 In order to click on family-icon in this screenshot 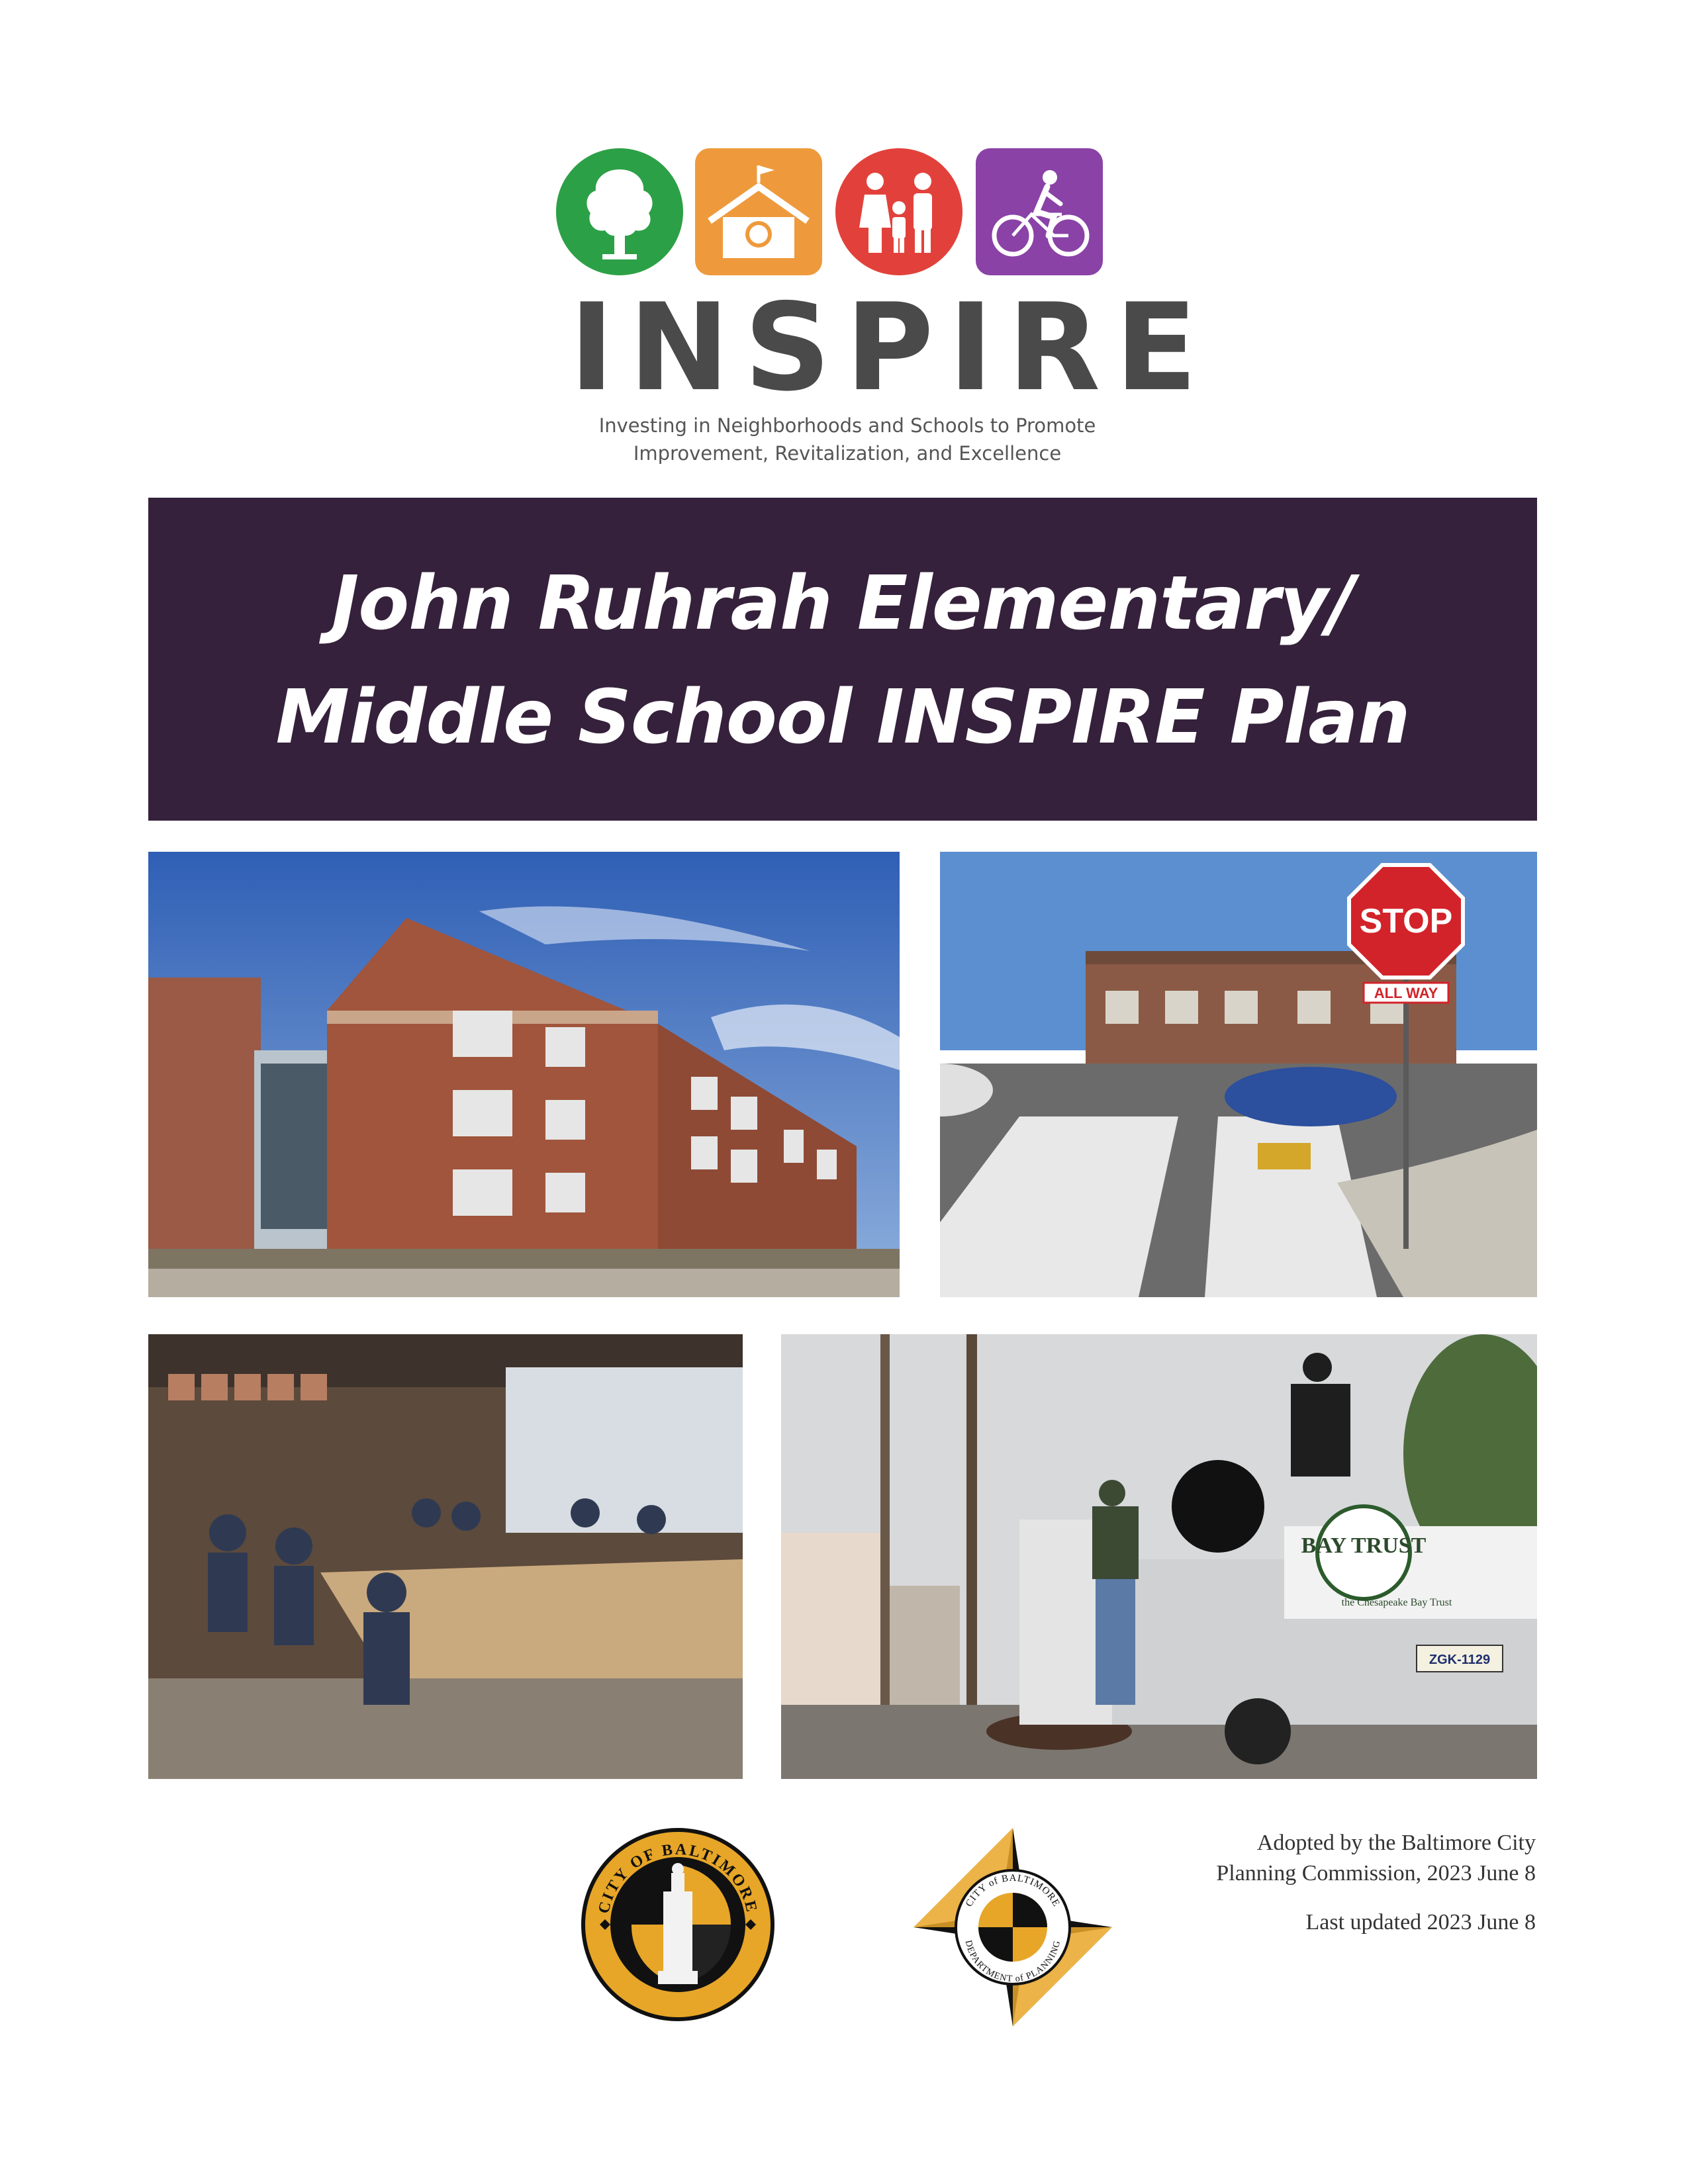, I will do `click(898, 211)`.